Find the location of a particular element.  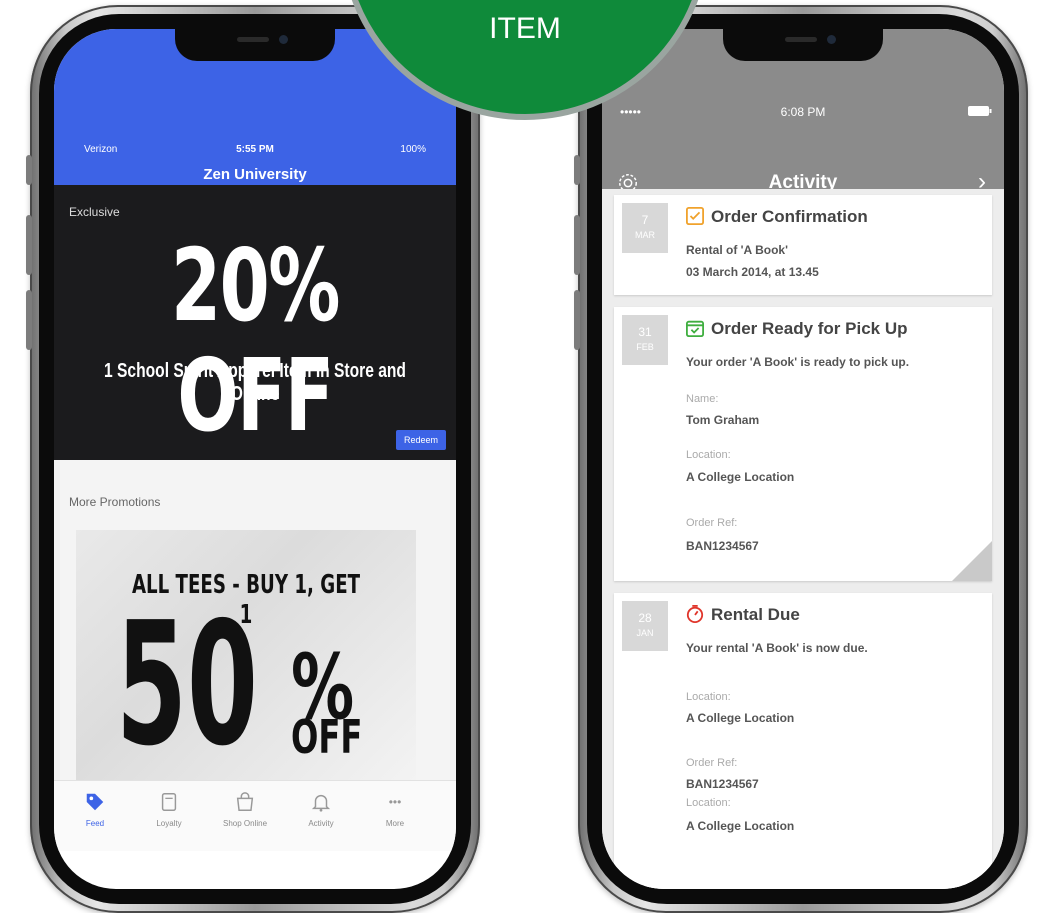

name-label: Name: is located at coordinates (702, 399).